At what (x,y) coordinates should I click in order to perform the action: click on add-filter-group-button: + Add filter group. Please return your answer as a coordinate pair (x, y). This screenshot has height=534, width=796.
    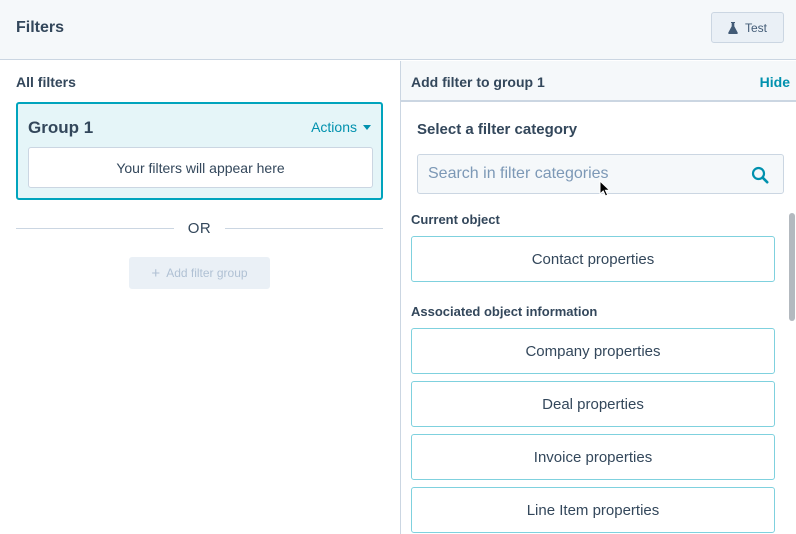
    Looking at the image, I should click on (199, 273).